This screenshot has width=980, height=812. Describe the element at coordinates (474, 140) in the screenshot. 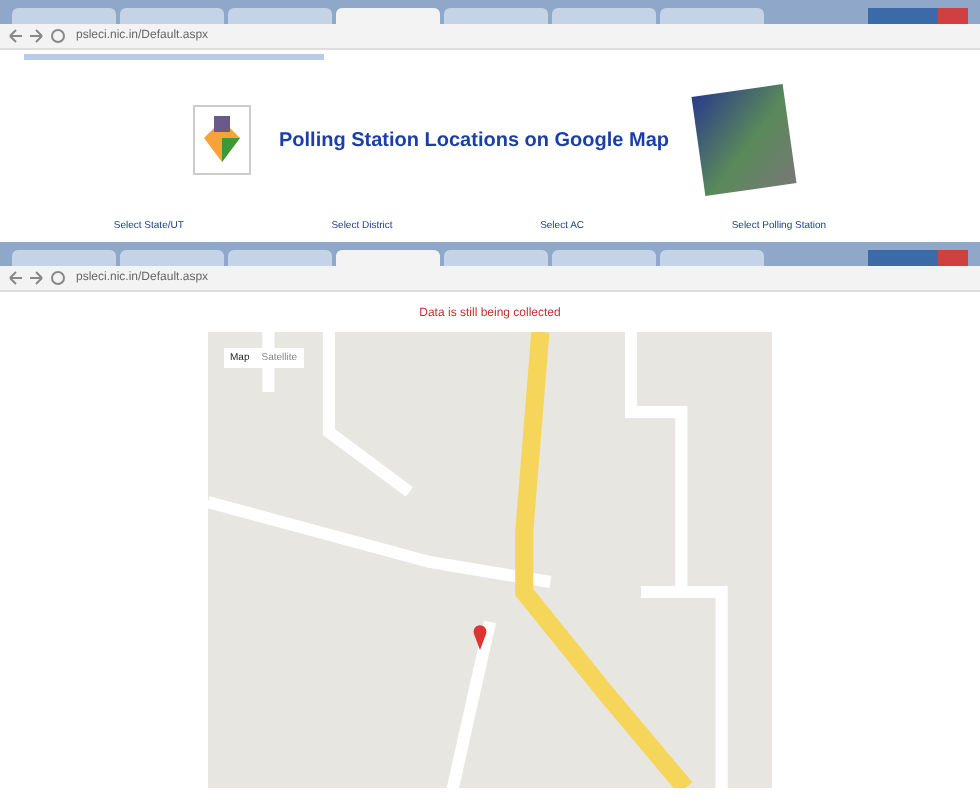

I see `page-title: Polling Station Locations on Google Map` at that location.